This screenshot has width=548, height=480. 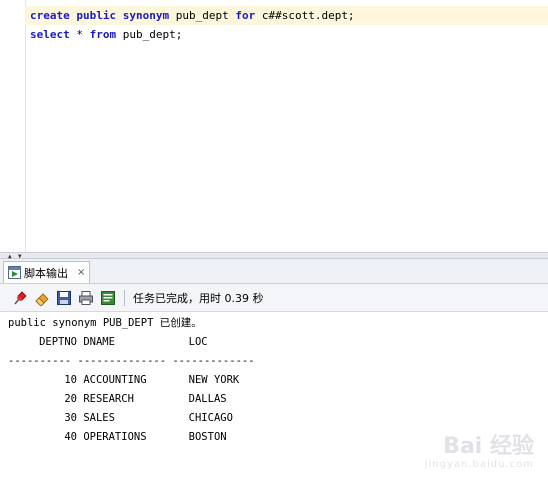 I want to click on table-name: pub_dept;, so click(x=152, y=34).